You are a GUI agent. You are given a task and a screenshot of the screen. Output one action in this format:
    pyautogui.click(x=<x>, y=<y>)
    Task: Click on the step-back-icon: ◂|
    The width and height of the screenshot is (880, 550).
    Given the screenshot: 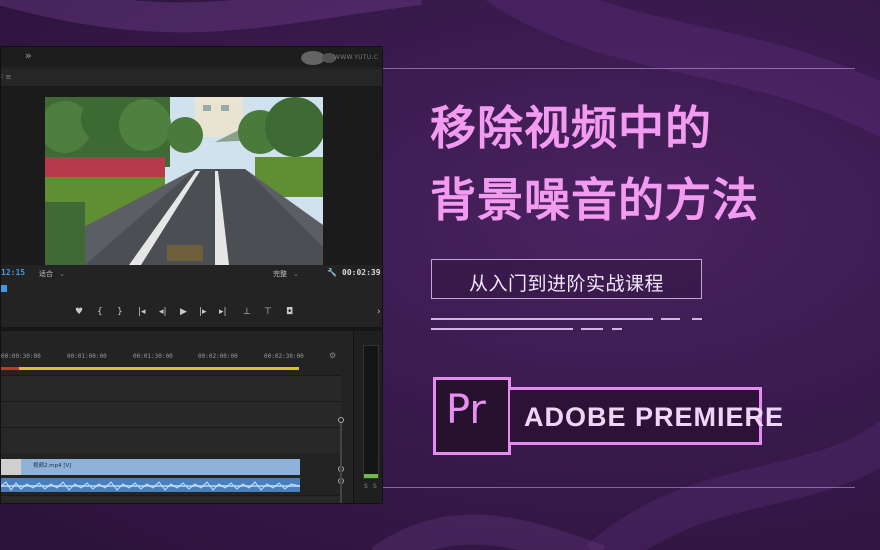 What is the action you would take?
    pyautogui.click(x=163, y=312)
    